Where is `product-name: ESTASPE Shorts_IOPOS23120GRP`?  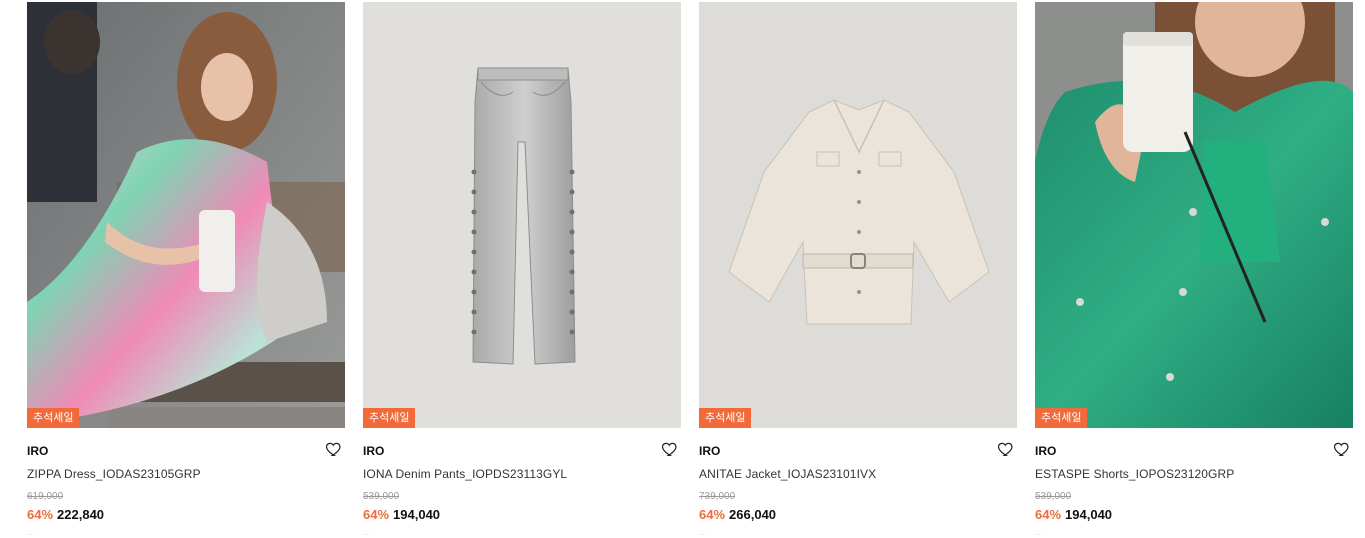
product-name: ESTASPE Shorts_IOPOS23120GRP is located at coordinates (1134, 474).